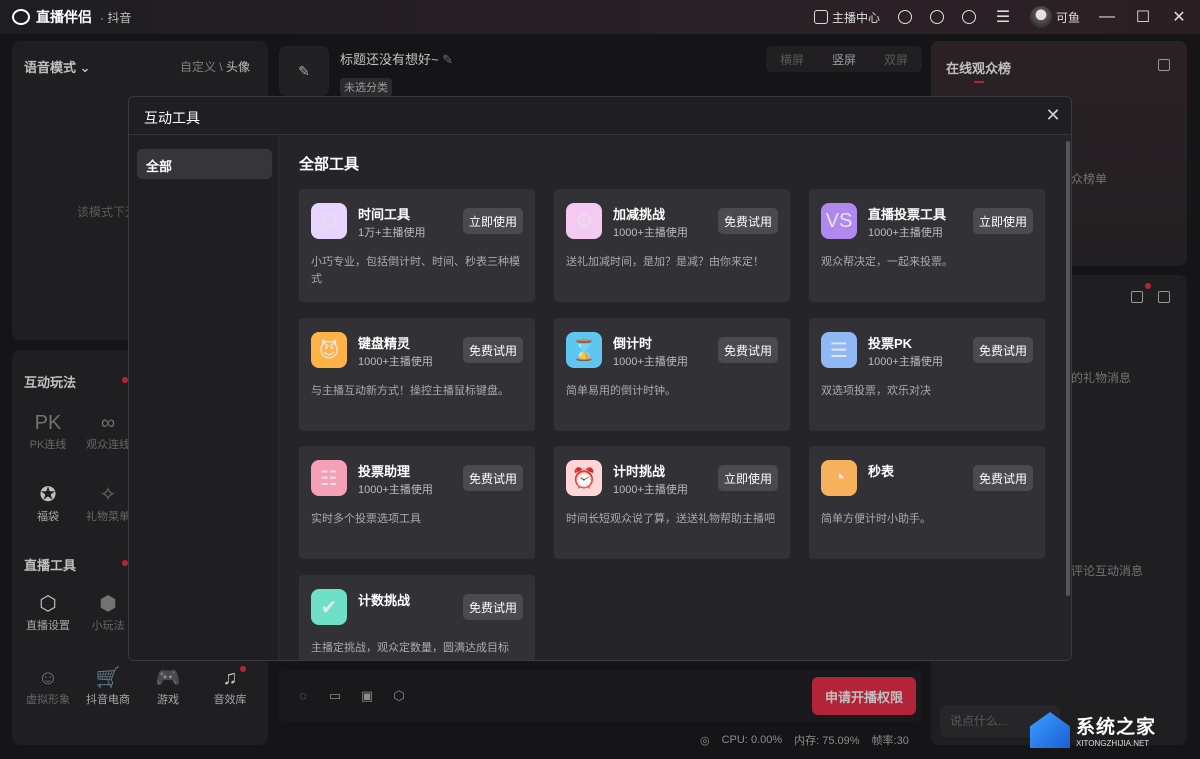 Image resolution: width=1200 pixels, height=759 pixels. What do you see at coordinates (927, 502) in the screenshot?
I see `tool-card: ◔ 秒表 免费试用简单方便计时小助手。` at bounding box center [927, 502].